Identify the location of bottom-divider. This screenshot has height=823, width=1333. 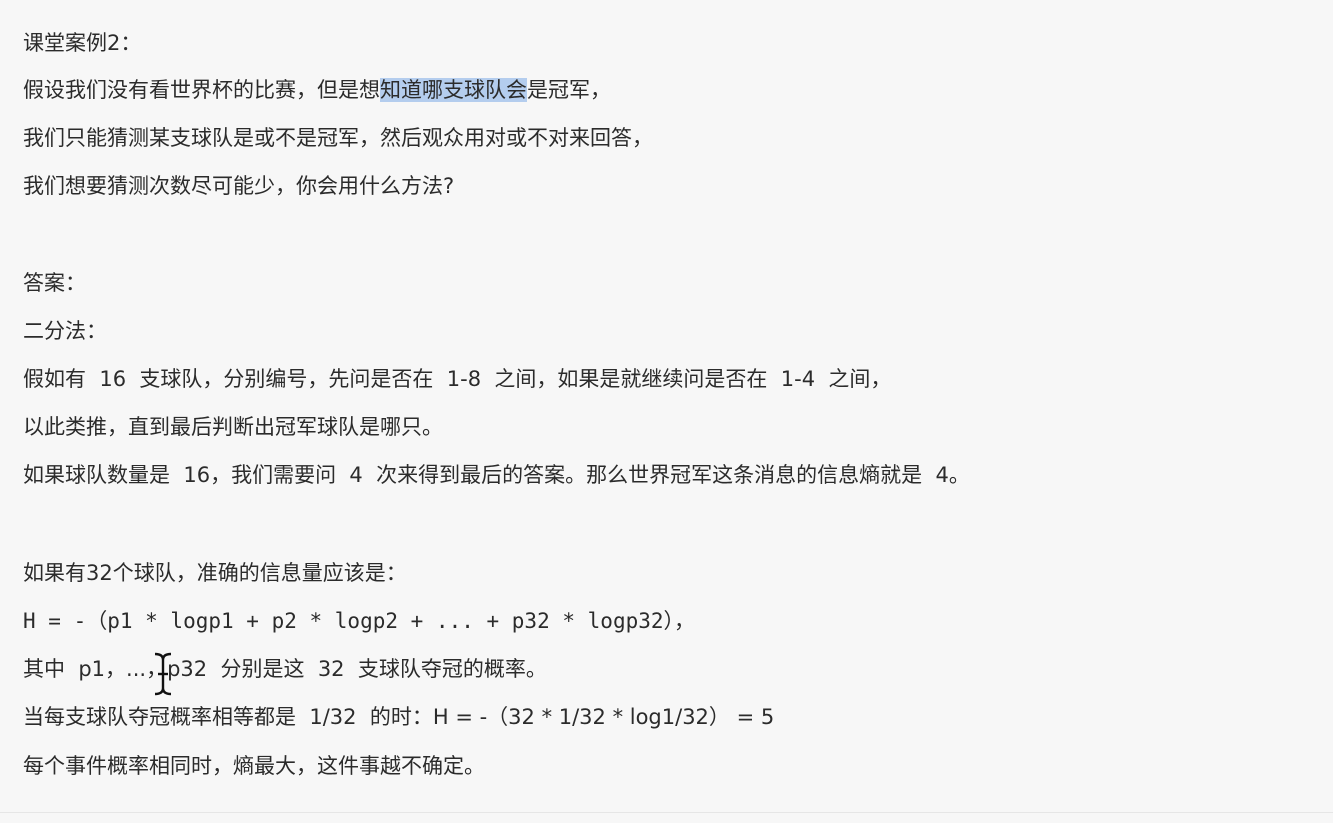
(666, 812).